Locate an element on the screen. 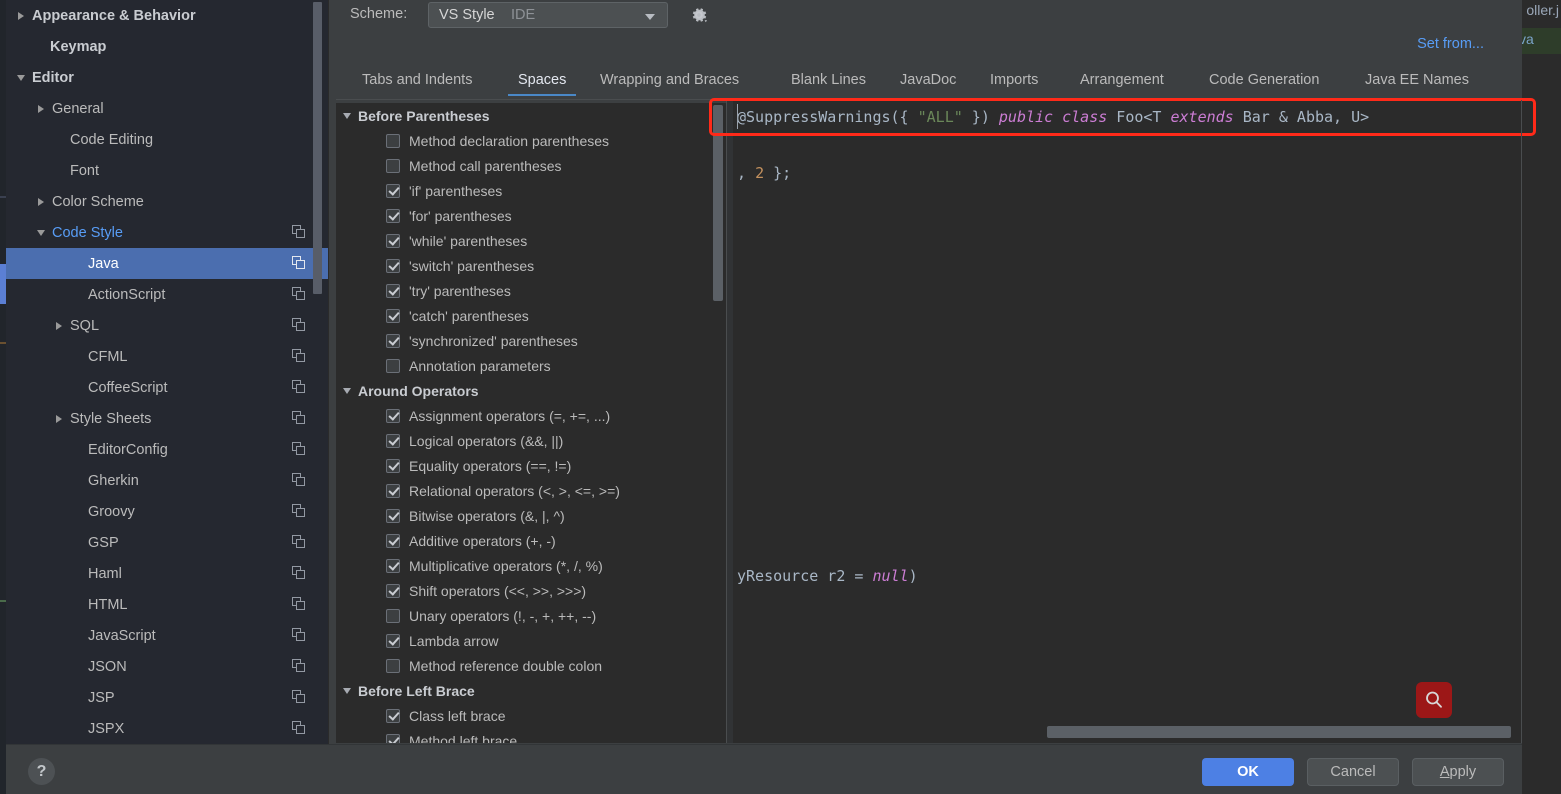 Image resolution: width=1561 pixels, height=794 pixels. sidebar-item-keymap: Keymap is located at coordinates (167, 46).